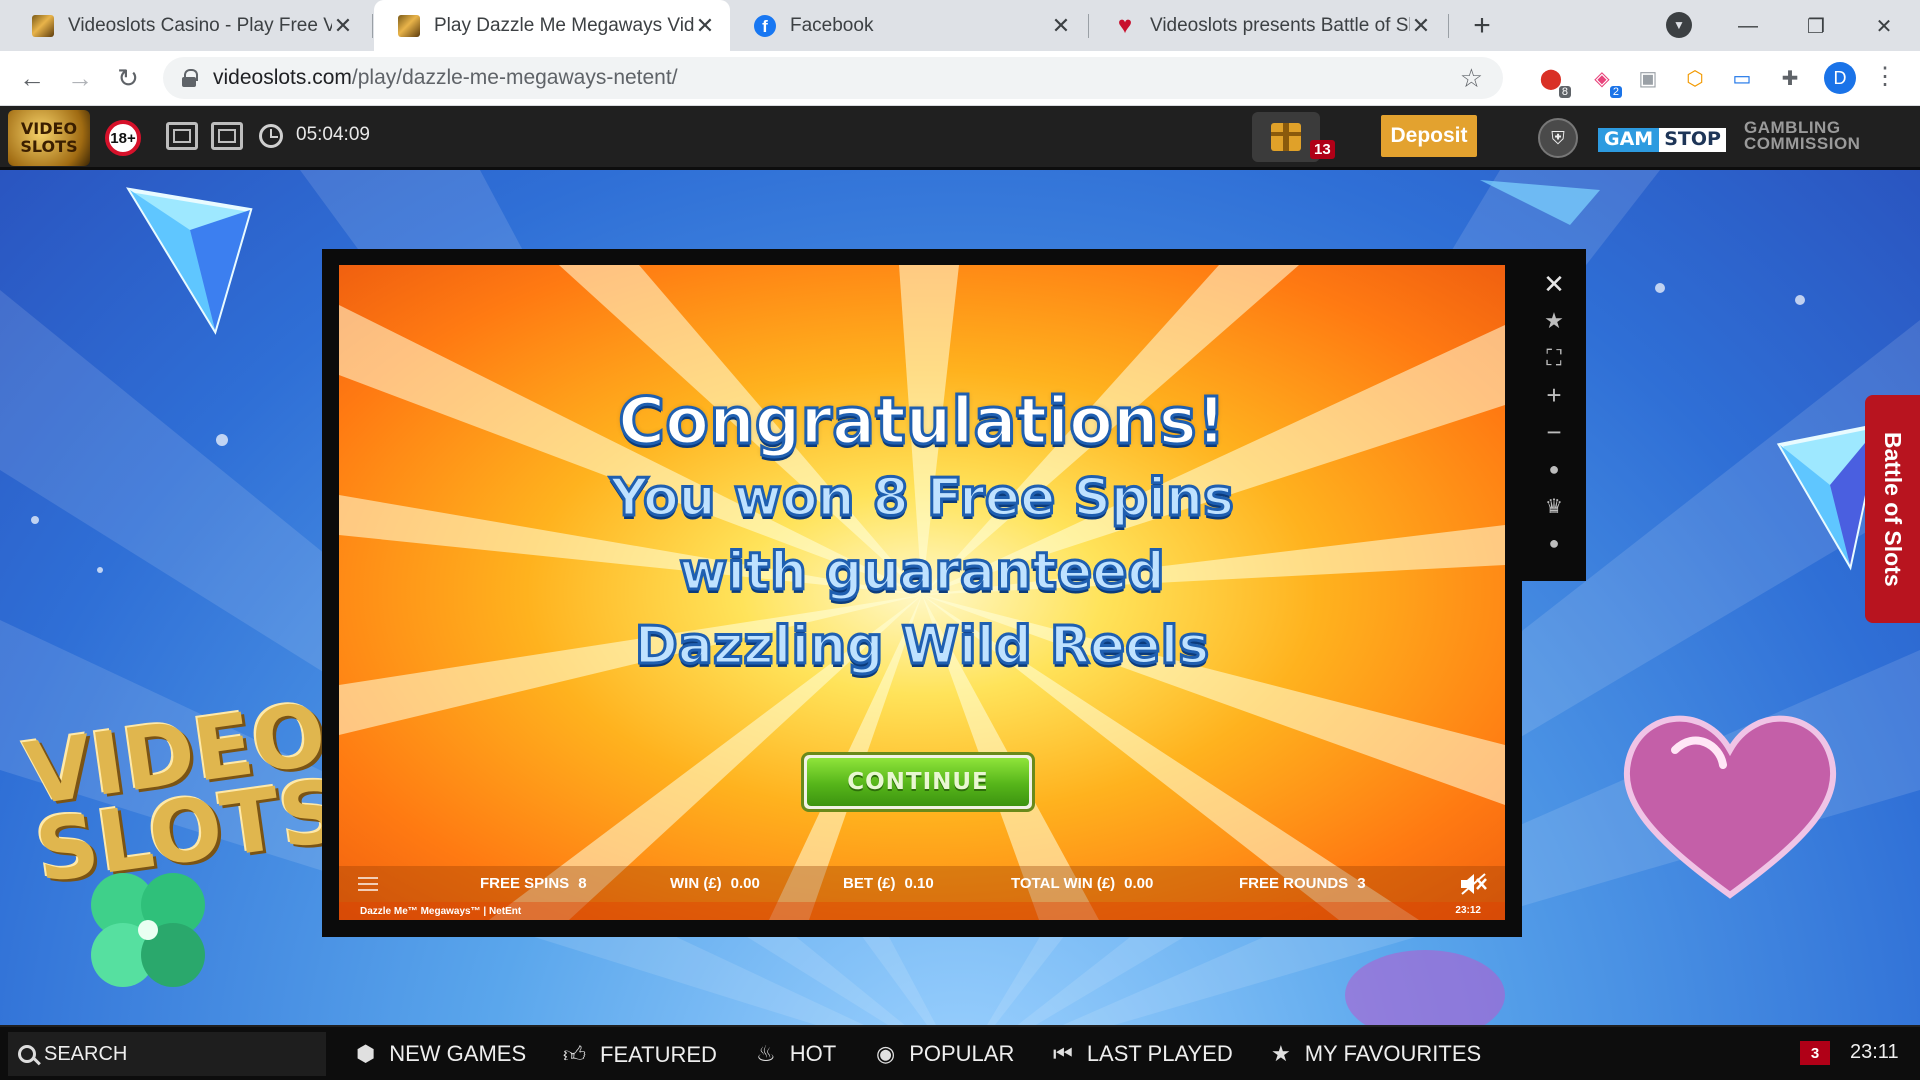  What do you see at coordinates (1554, 432) in the screenshot?
I see `remove-game-icon: −` at bounding box center [1554, 432].